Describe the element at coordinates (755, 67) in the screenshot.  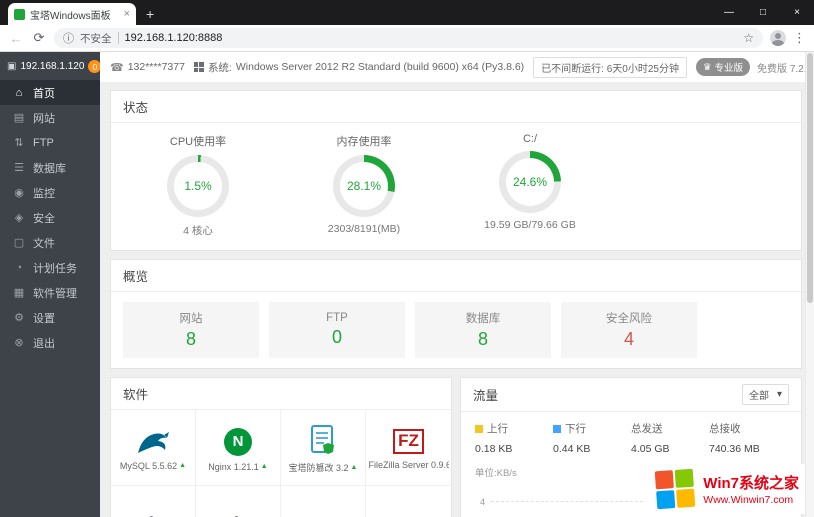
I see `header-actions: ♛ 专业版 免费版 7.2.0 更新 修复 重启` at that location.